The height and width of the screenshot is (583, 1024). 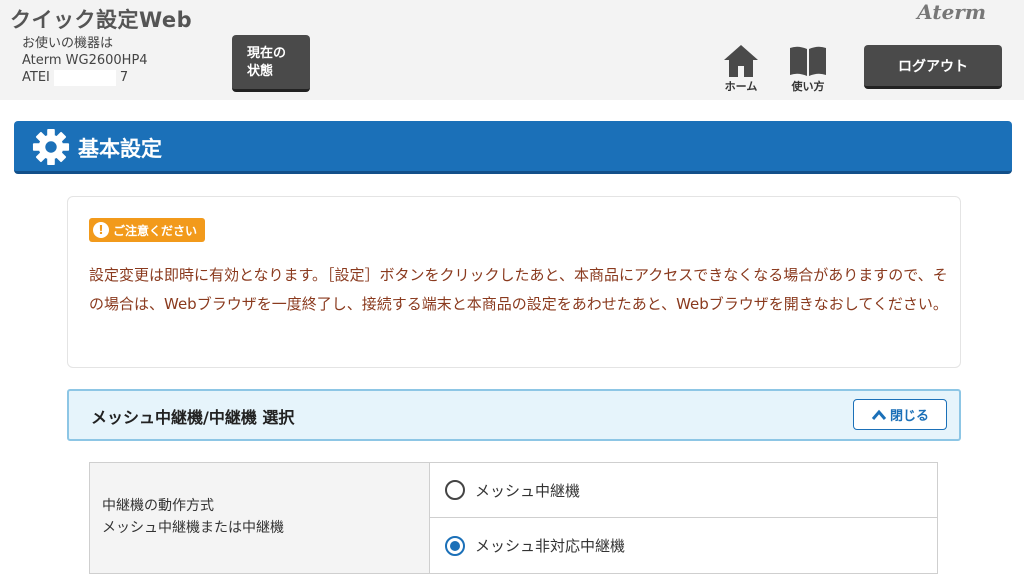 What do you see at coordinates (909, 416) in the screenshot?
I see `close-panel-label: 閉じる` at bounding box center [909, 416].